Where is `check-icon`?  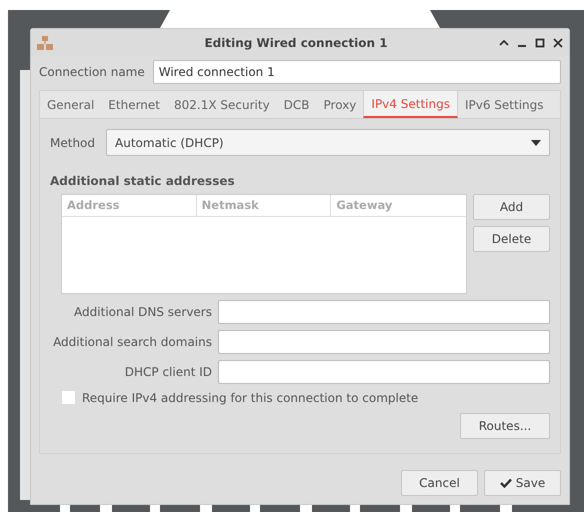
check-icon is located at coordinates (506, 483).